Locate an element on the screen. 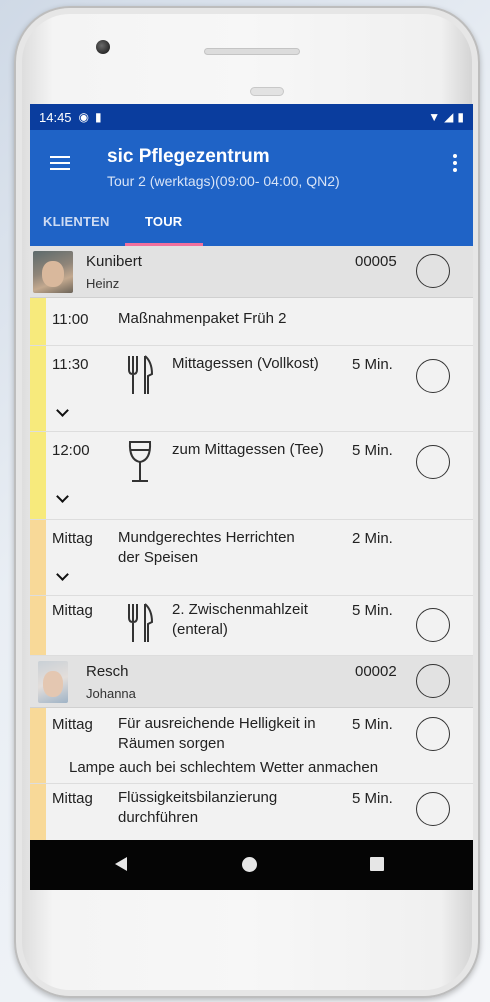 Image resolution: width=490 pixels, height=1002 pixels. client-header: Resch Johanna 00002 is located at coordinates (251, 682).